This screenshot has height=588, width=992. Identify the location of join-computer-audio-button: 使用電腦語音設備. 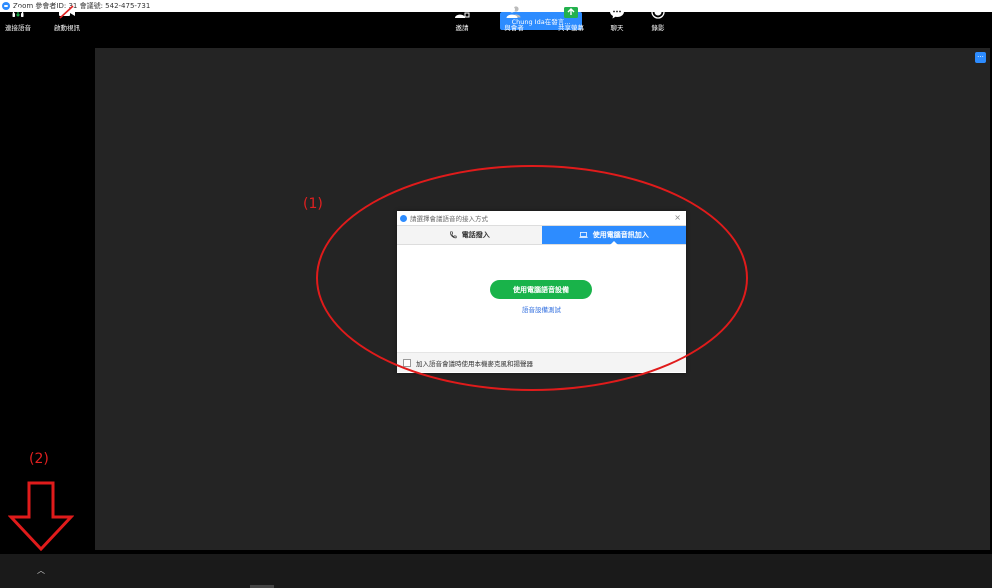
(541, 289).